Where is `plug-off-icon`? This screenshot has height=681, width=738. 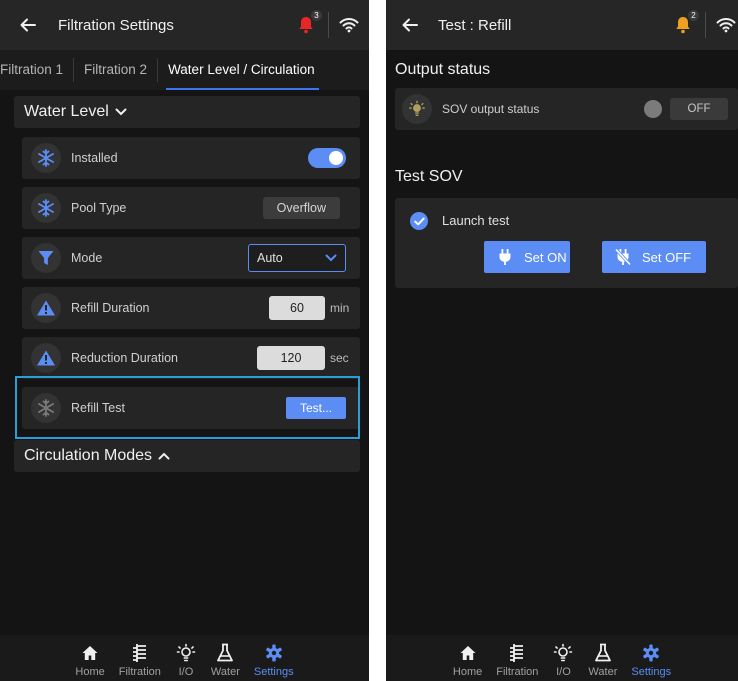
plug-off-icon is located at coordinates (623, 257).